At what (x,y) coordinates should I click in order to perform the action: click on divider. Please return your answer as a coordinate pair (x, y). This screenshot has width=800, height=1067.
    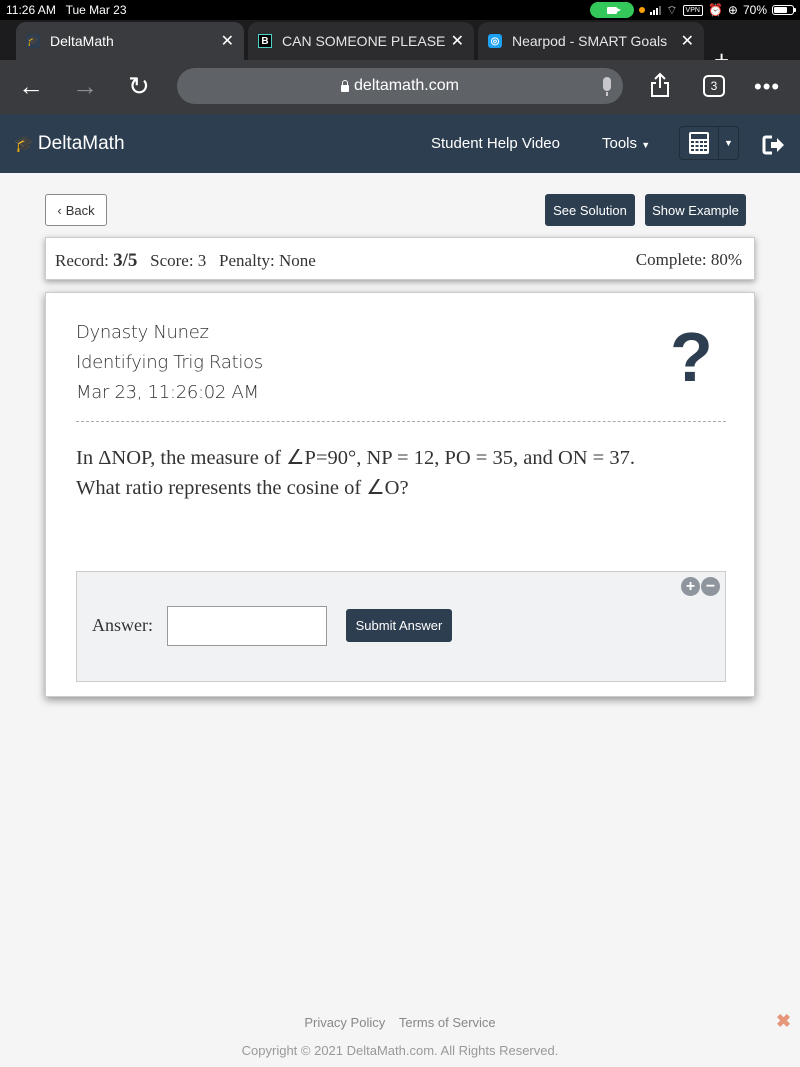
    Looking at the image, I should click on (401, 421).